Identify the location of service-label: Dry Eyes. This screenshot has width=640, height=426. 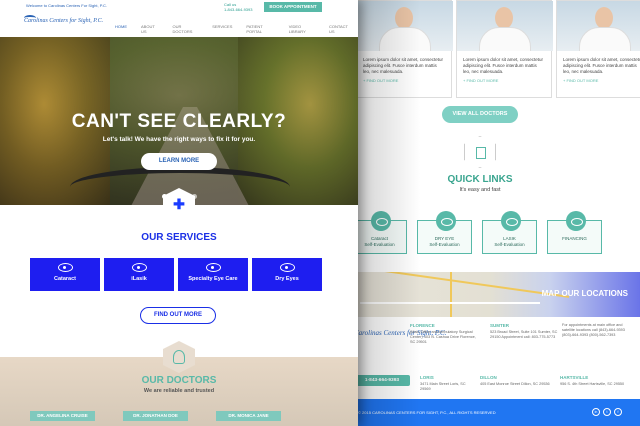
(287, 279).